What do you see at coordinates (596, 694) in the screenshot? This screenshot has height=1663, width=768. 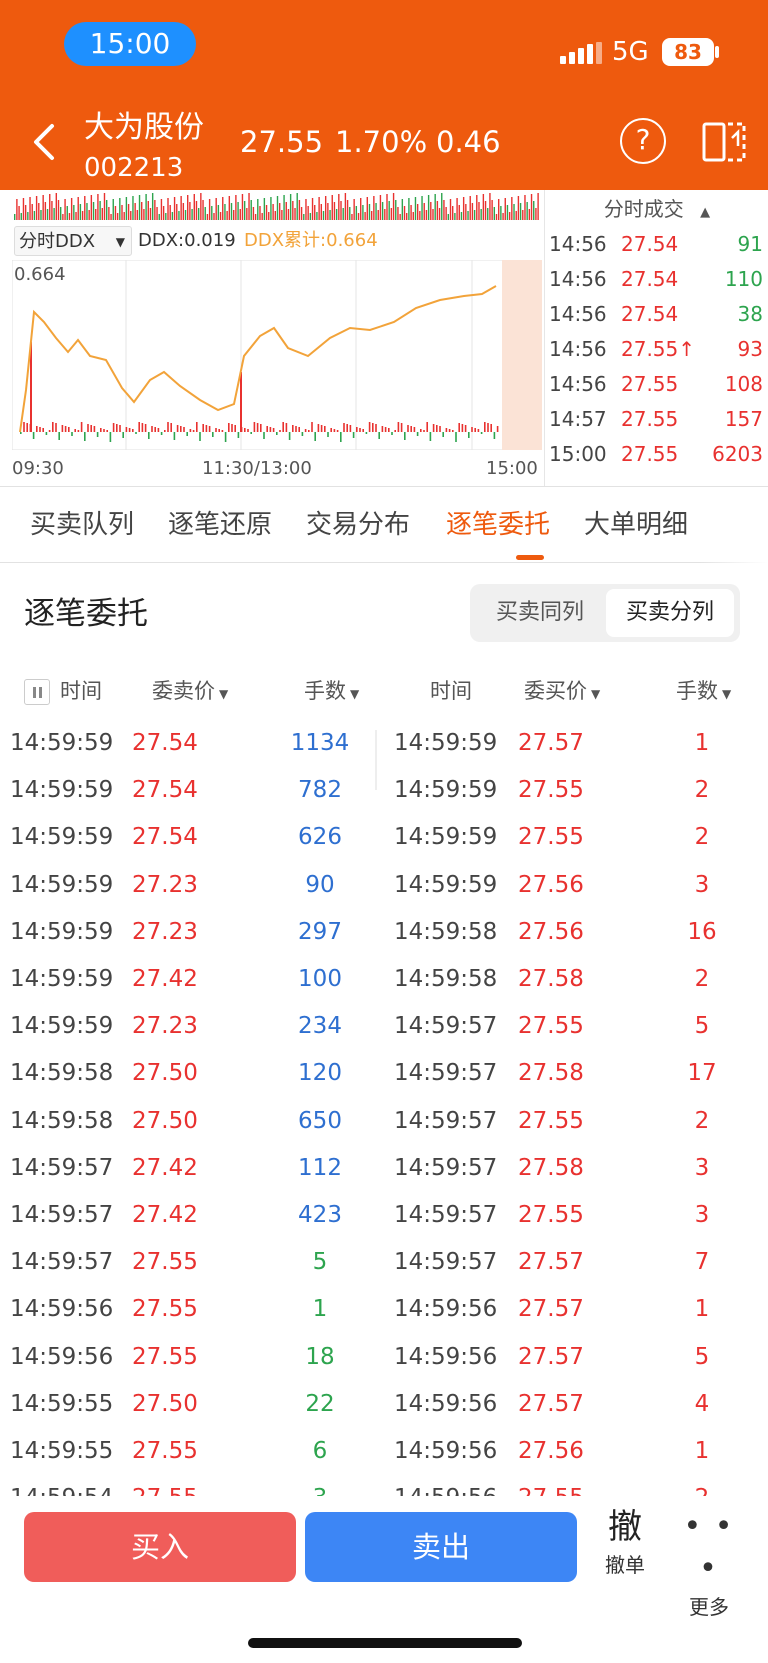 I see `sort-down-icon: ▼` at bounding box center [596, 694].